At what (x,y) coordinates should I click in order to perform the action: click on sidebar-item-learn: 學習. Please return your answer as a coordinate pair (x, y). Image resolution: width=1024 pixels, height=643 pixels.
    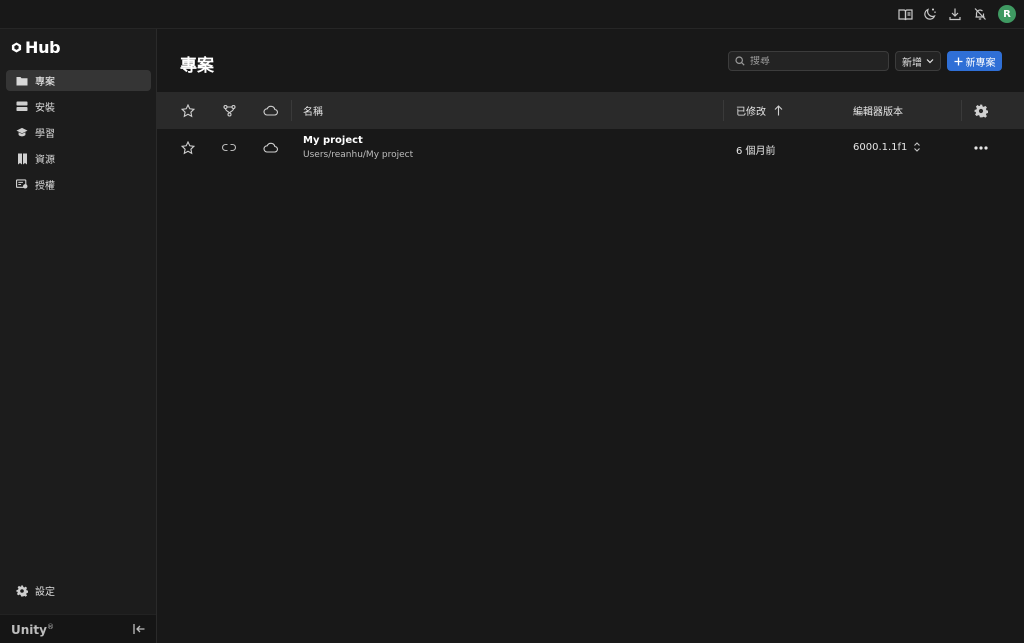
    Looking at the image, I should click on (78, 132).